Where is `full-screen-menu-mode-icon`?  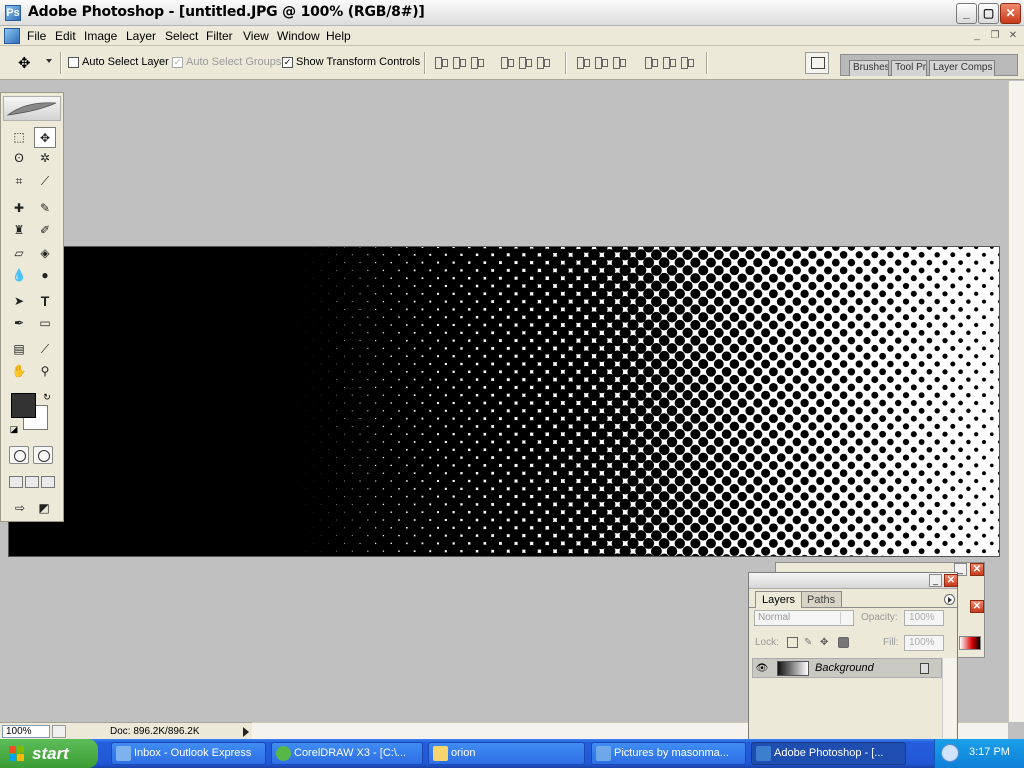
full-screen-menu-mode-icon is located at coordinates (32, 482).